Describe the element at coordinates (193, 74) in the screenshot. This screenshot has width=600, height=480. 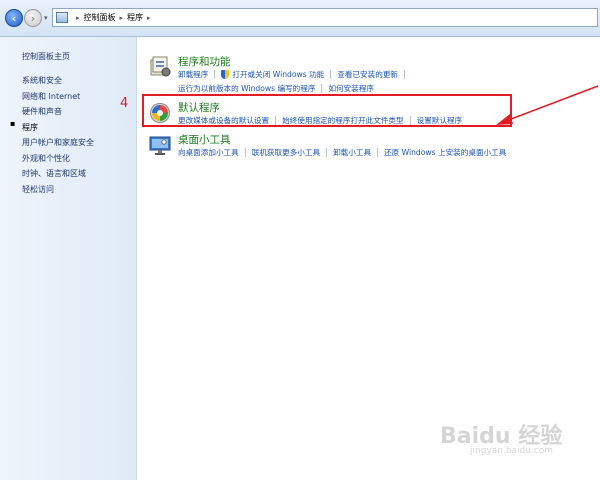
I see `uninstall-program-link: 卸载程序` at that location.